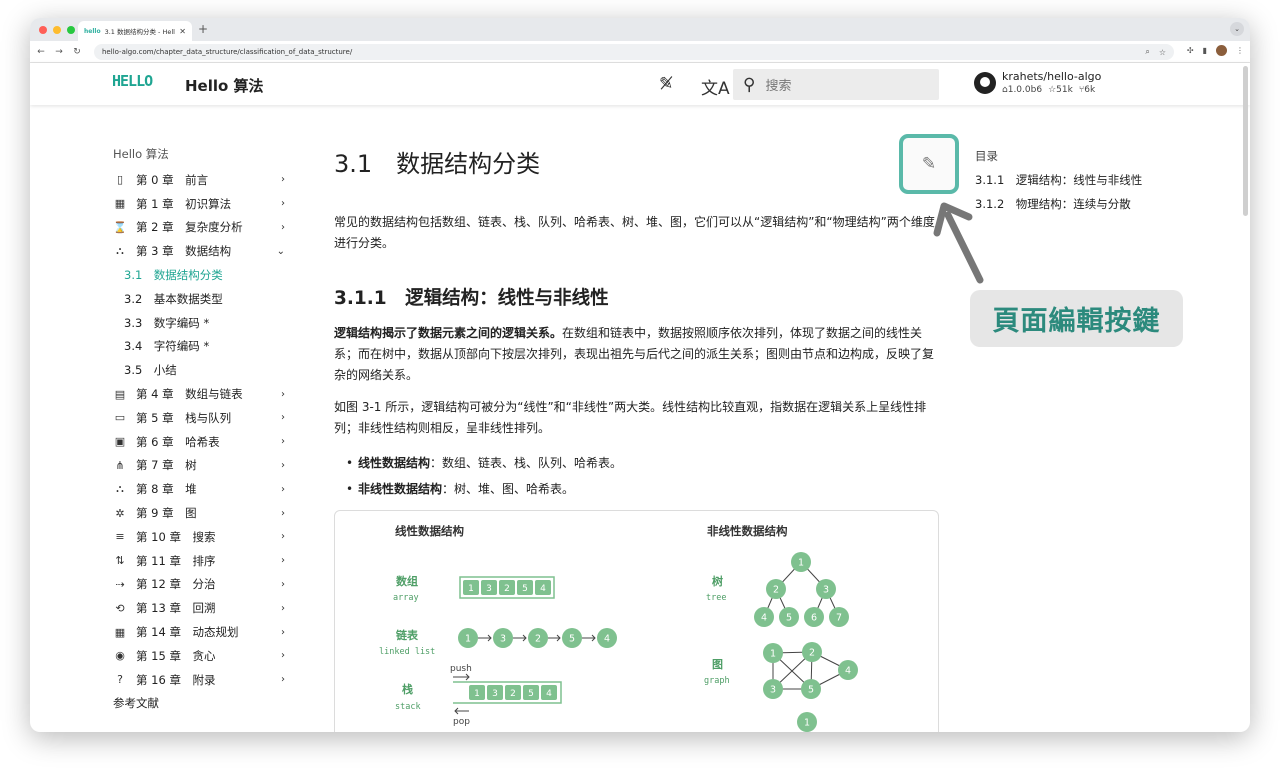 The width and height of the screenshot is (1280, 769). Describe the element at coordinates (1221, 50) in the screenshot. I see `profile-avatar` at that location.